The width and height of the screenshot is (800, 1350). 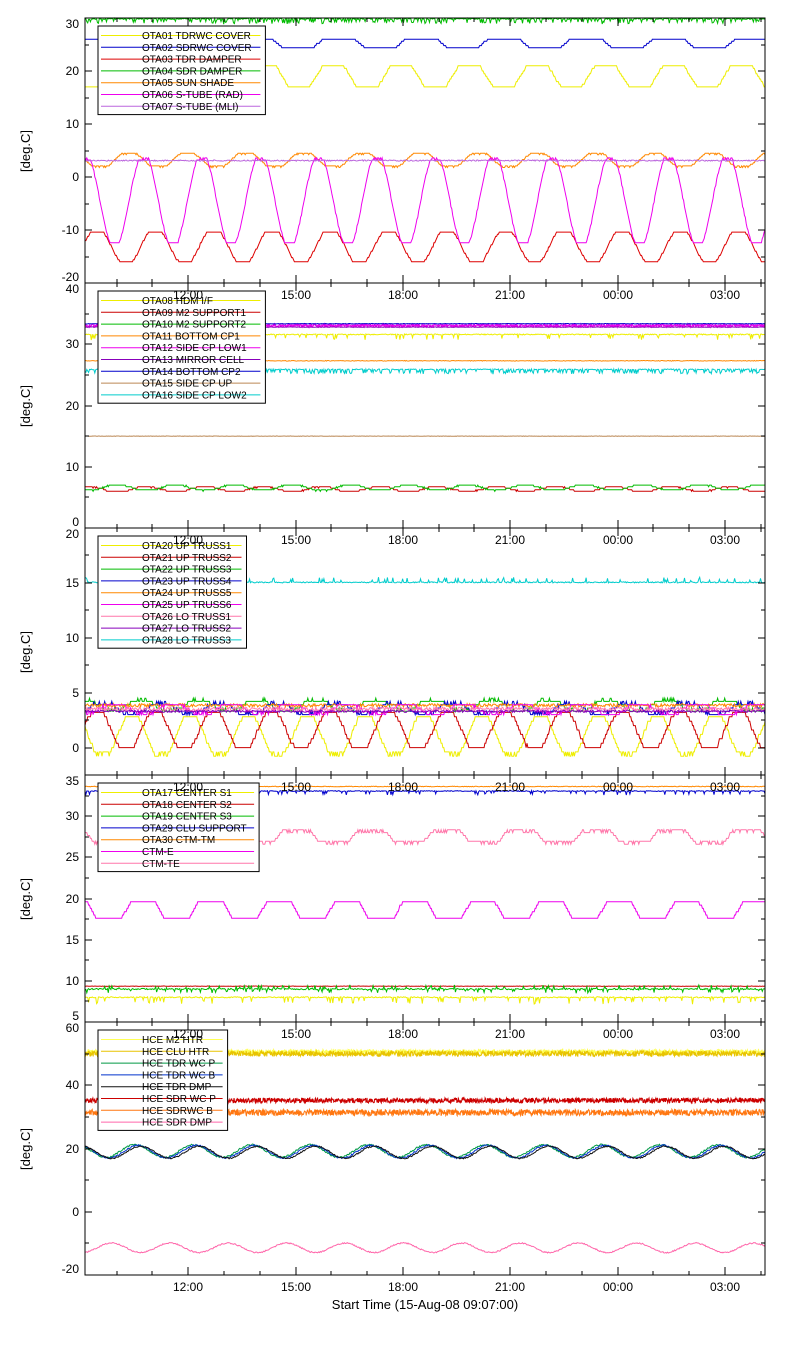 What do you see at coordinates (188, 1287) in the screenshot?
I see `svg-text: 12:00` at bounding box center [188, 1287].